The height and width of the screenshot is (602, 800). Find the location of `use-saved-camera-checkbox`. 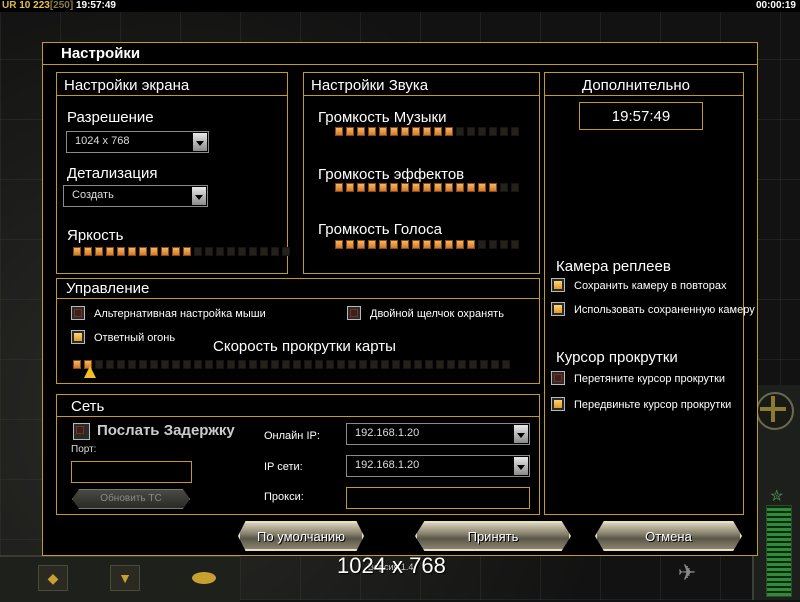

use-saved-camera-checkbox is located at coordinates (558, 309).